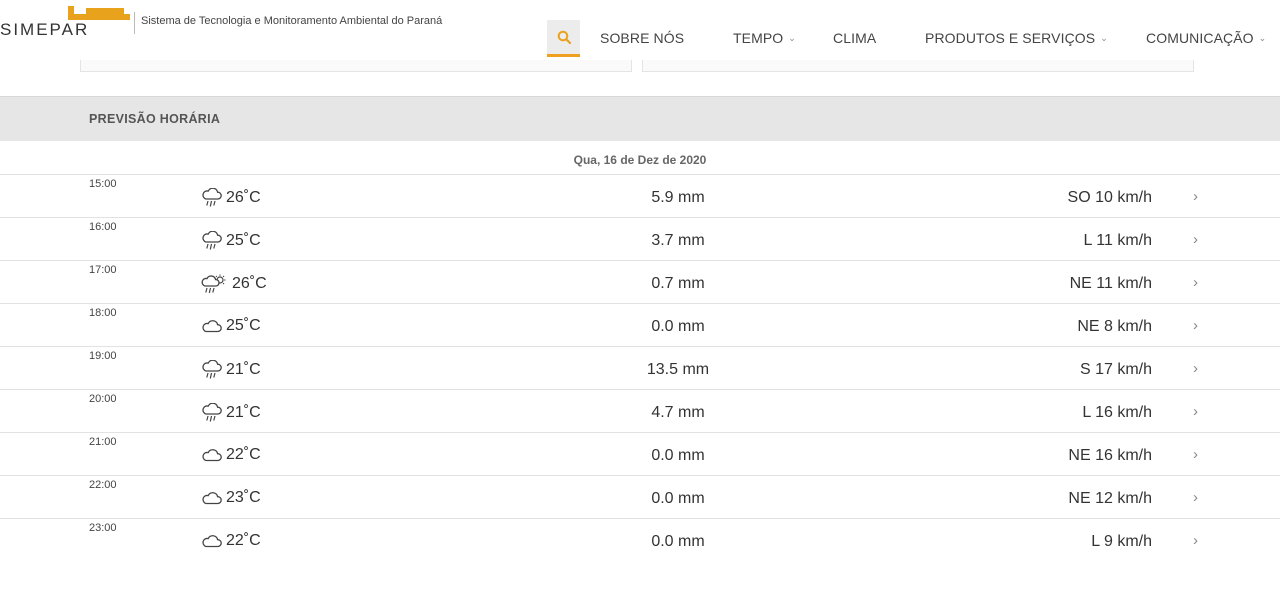  Describe the element at coordinates (1110, 498) in the screenshot. I see `row-wind: NE 12 km/h` at that location.